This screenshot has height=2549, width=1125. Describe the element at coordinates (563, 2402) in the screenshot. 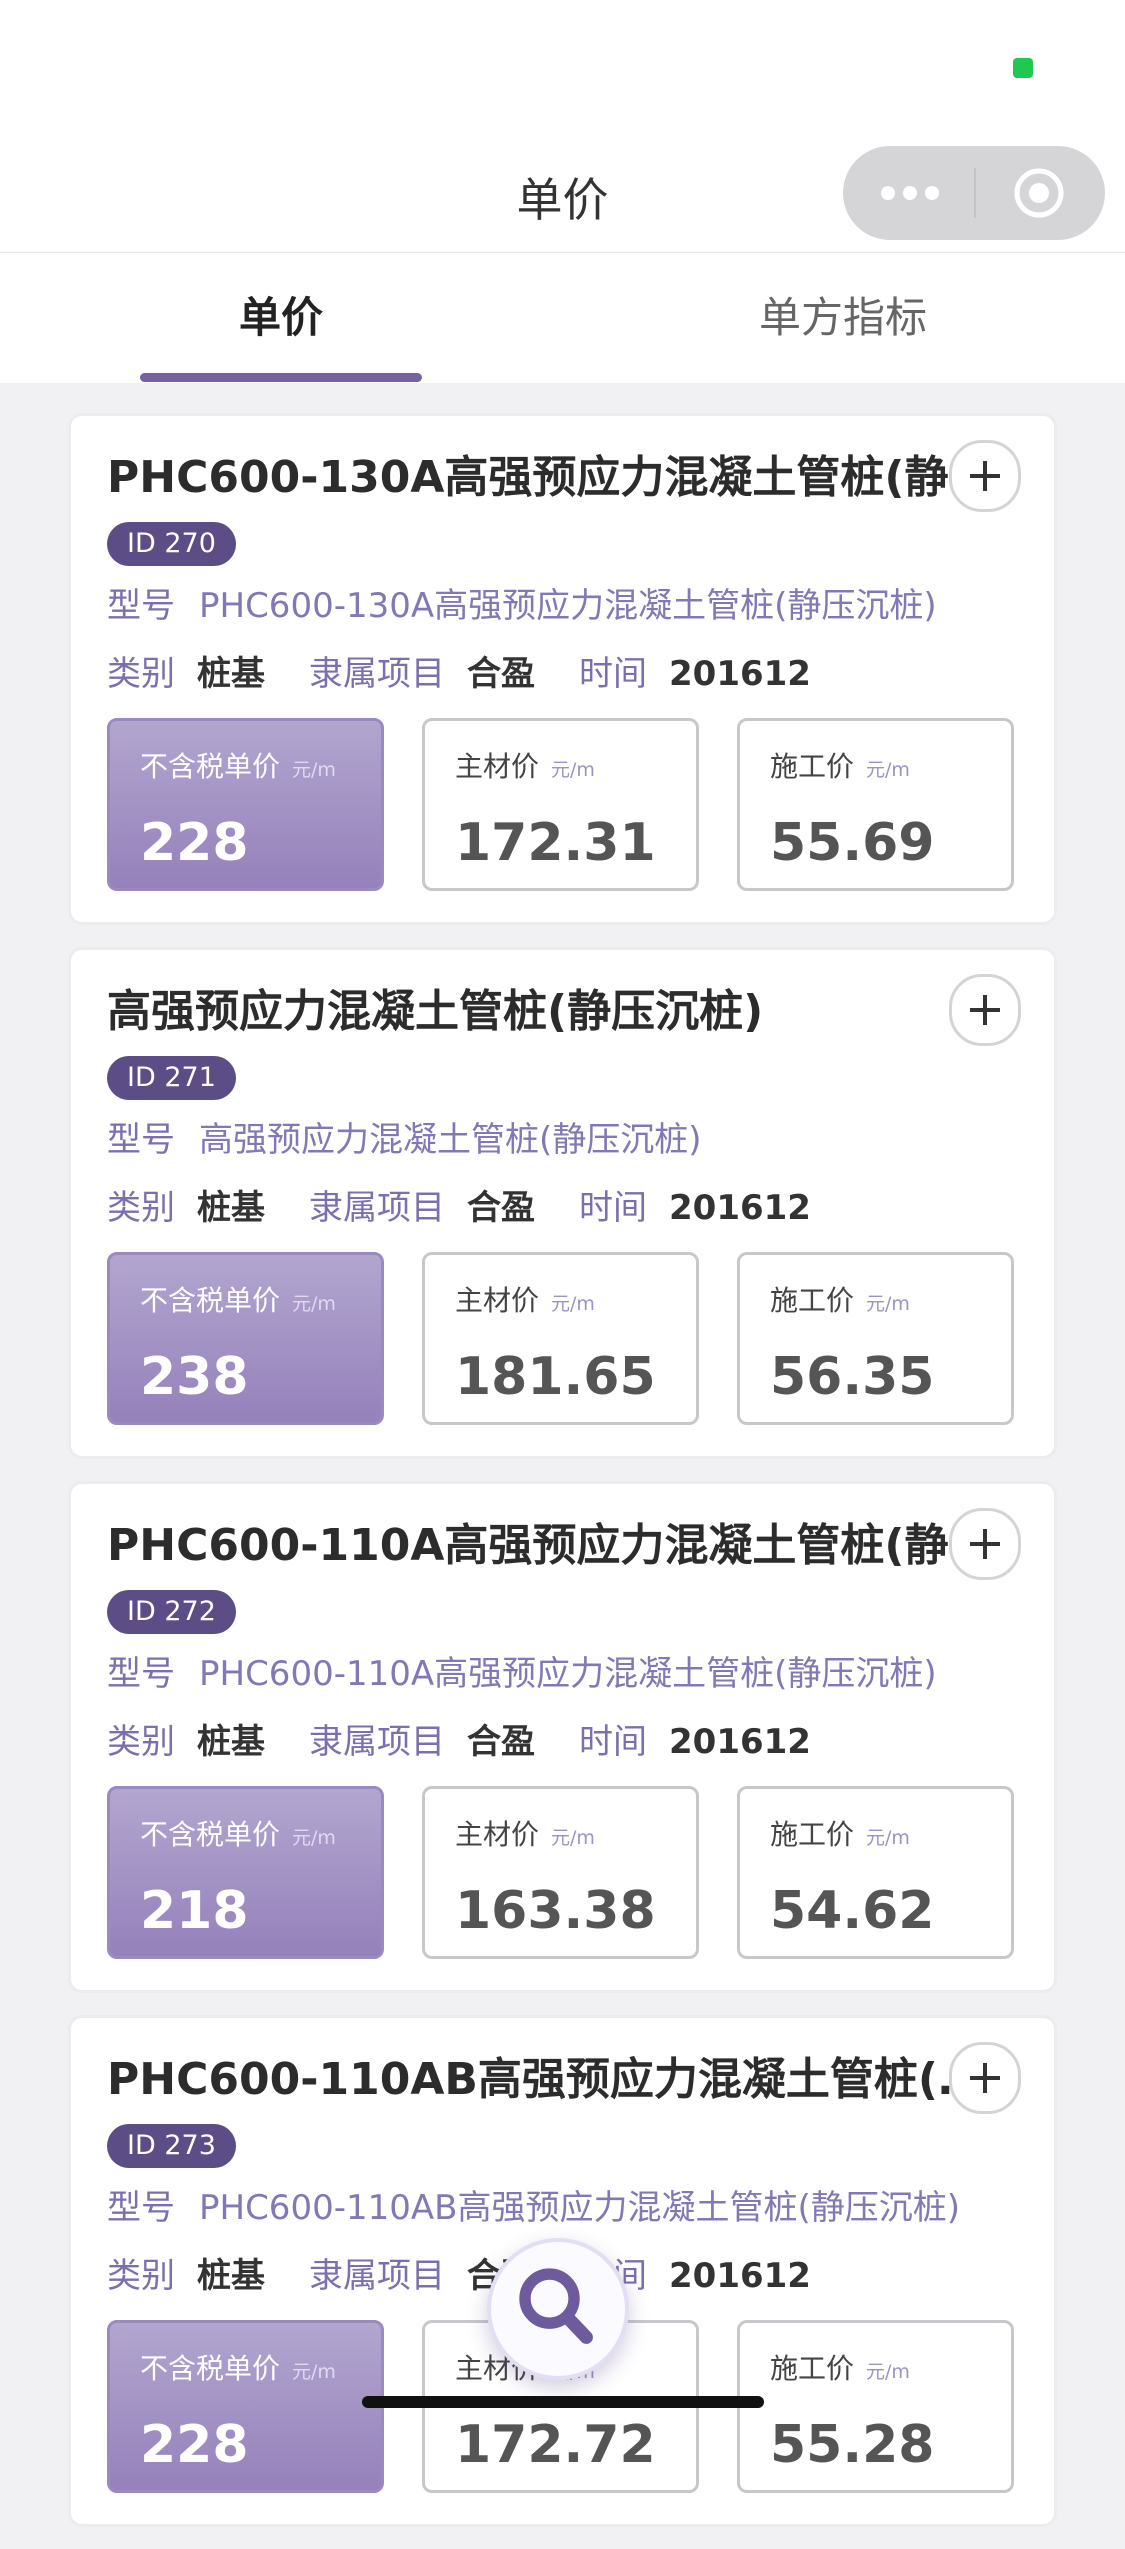

I see `home-indicator` at that location.